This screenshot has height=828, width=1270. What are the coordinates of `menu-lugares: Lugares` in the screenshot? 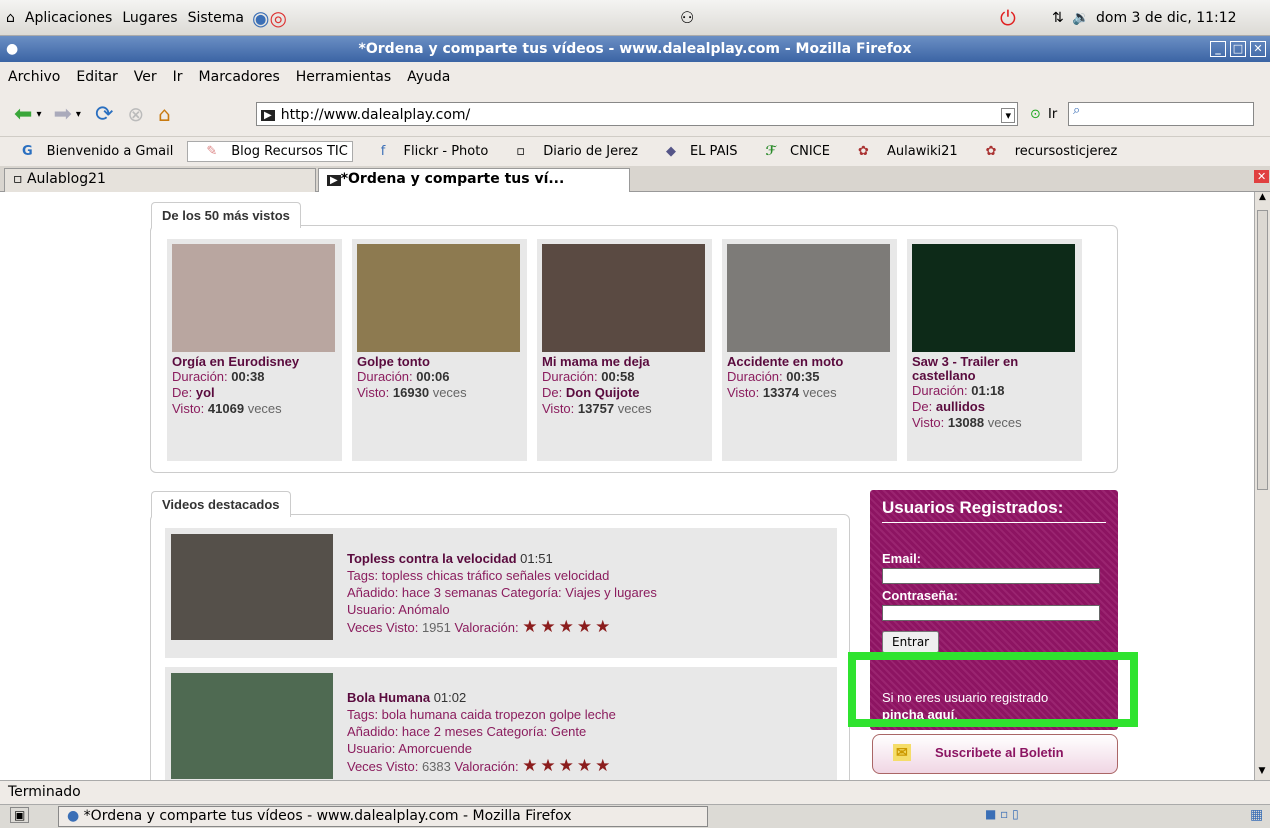 It's located at (149, 18).